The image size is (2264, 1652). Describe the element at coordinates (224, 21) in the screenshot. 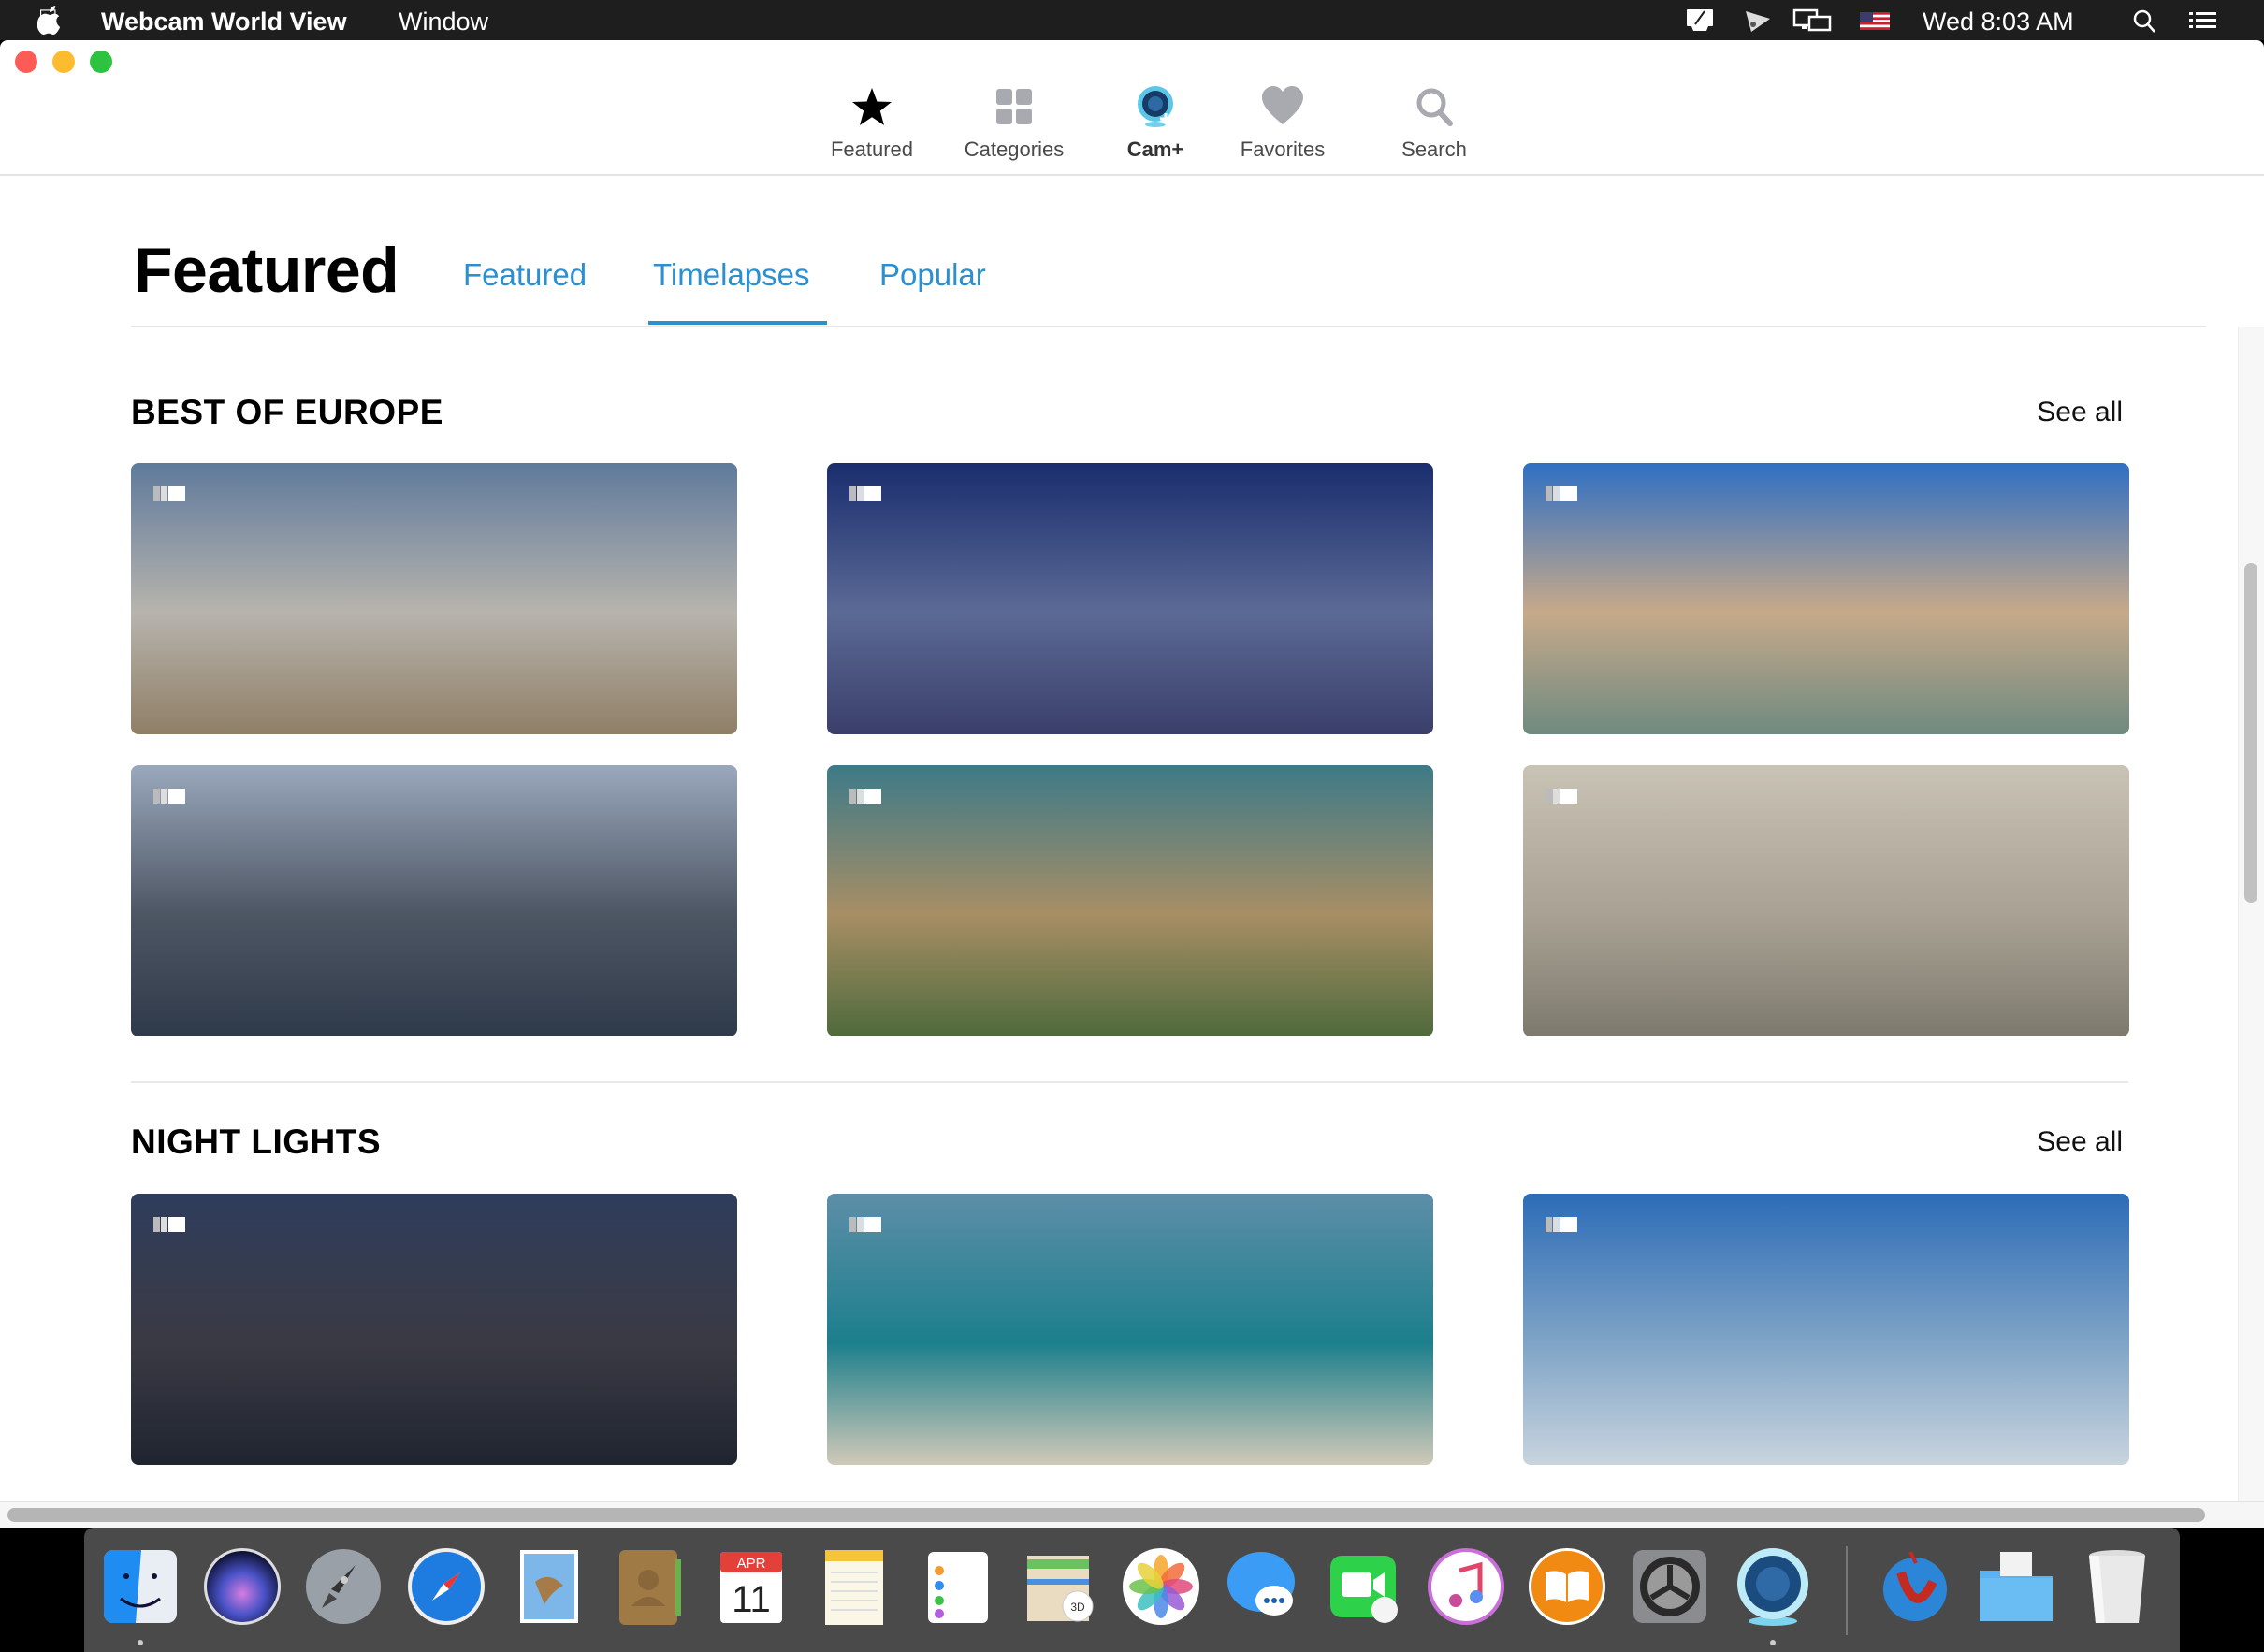

I see `app-menu: Webcam World View` at that location.